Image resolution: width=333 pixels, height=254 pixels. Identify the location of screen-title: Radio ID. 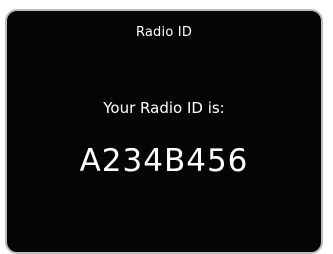
(164, 32).